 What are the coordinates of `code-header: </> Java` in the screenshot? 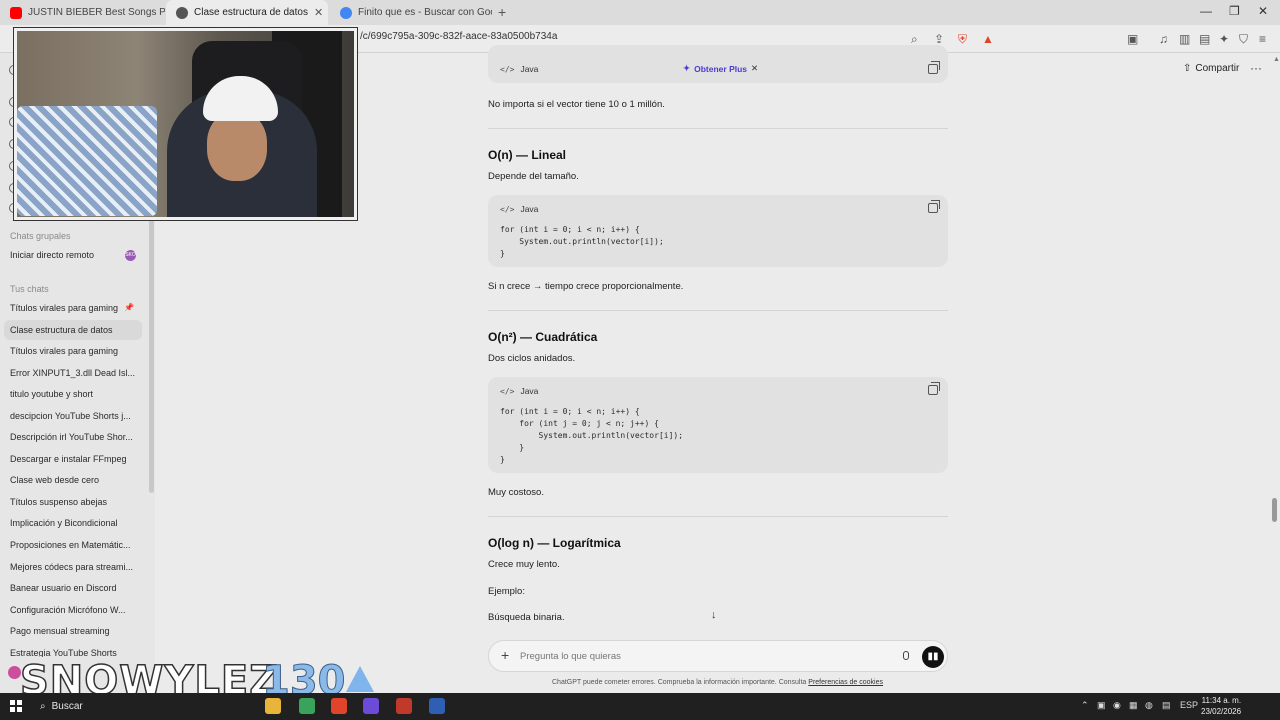 It's located at (519, 69).